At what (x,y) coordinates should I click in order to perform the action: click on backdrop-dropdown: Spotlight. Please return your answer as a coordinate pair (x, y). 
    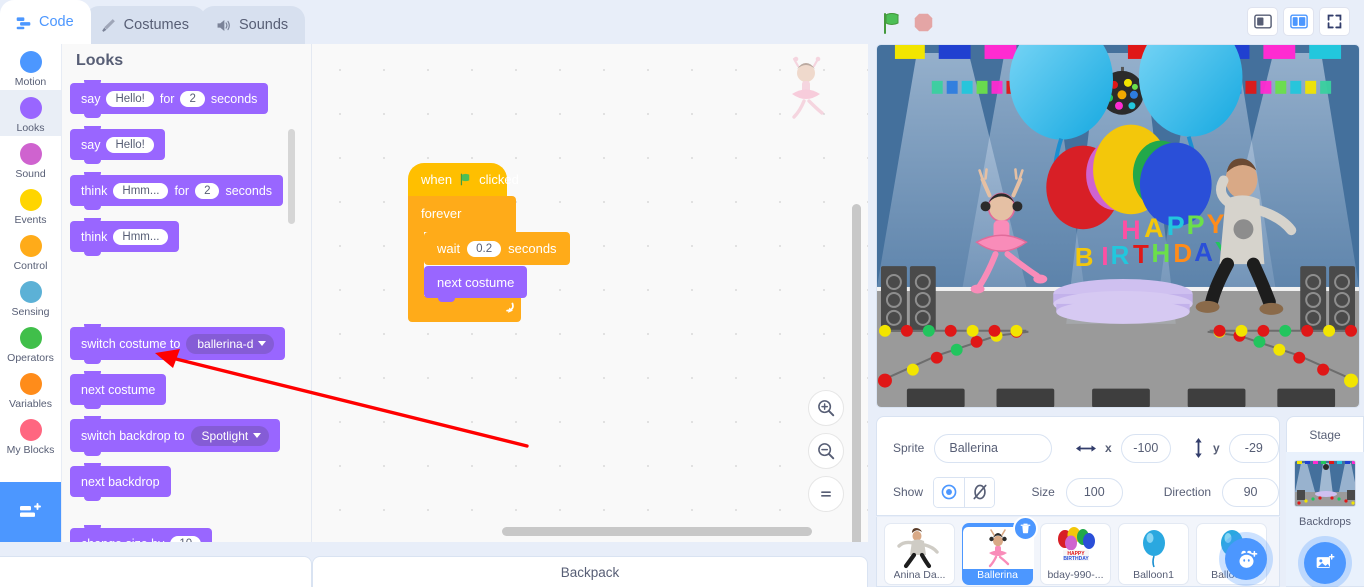
    Looking at the image, I should click on (230, 435).